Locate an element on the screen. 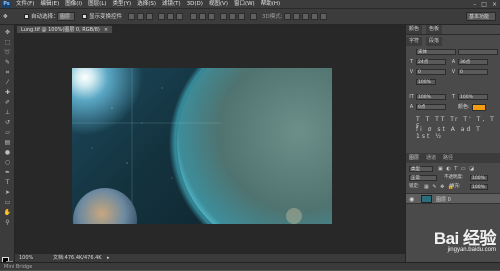  workspace-dropdown: 基本功能 is located at coordinates (481, 16).